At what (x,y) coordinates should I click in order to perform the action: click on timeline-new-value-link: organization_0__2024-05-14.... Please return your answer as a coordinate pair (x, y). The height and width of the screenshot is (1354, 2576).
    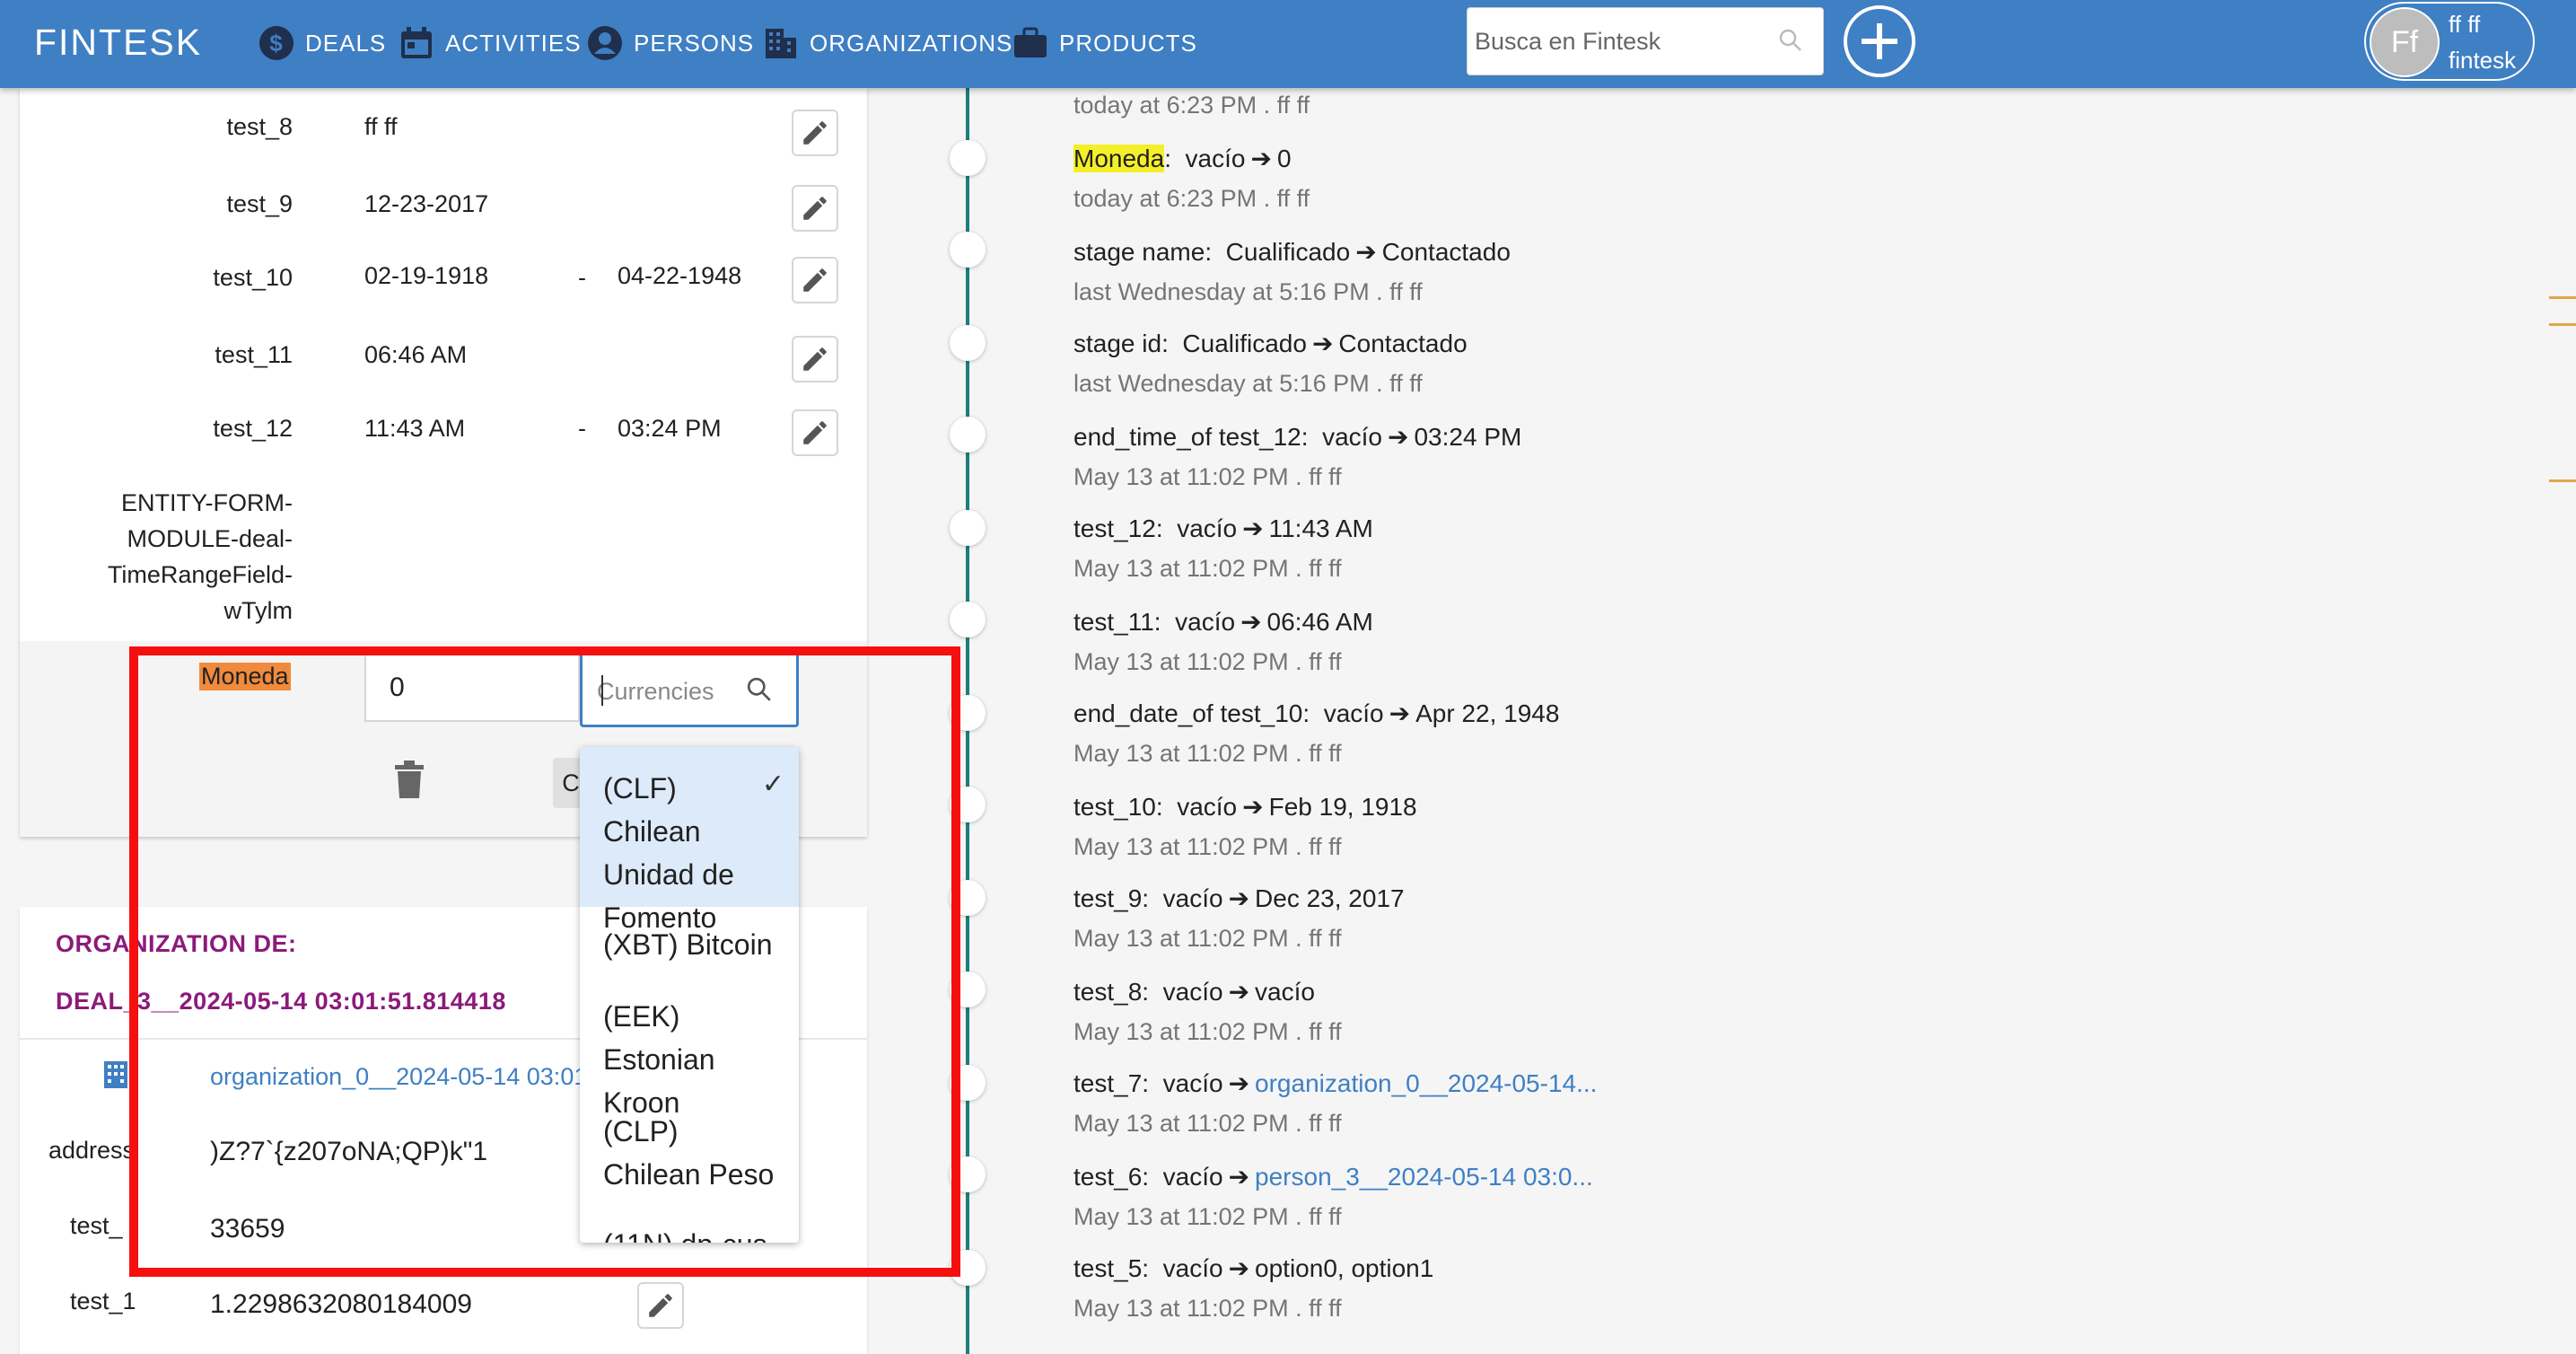
    Looking at the image, I should click on (1426, 1083).